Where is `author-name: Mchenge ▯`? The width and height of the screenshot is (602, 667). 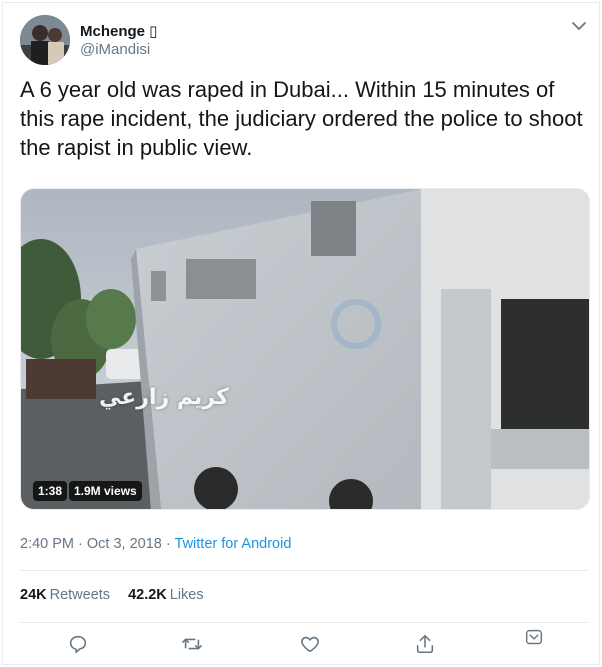 author-name: Mchenge ▯ is located at coordinates (118, 31).